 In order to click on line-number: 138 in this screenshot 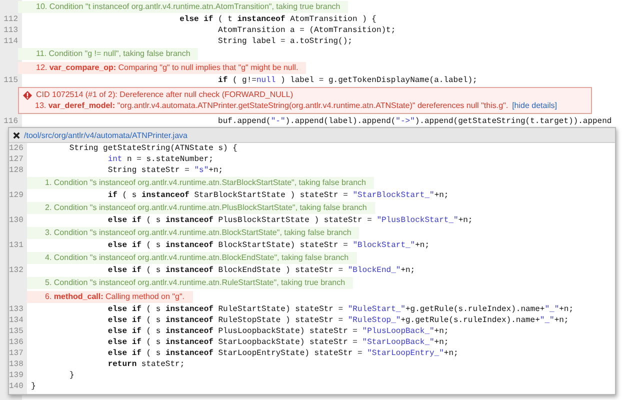, I will do `click(16, 364)`.